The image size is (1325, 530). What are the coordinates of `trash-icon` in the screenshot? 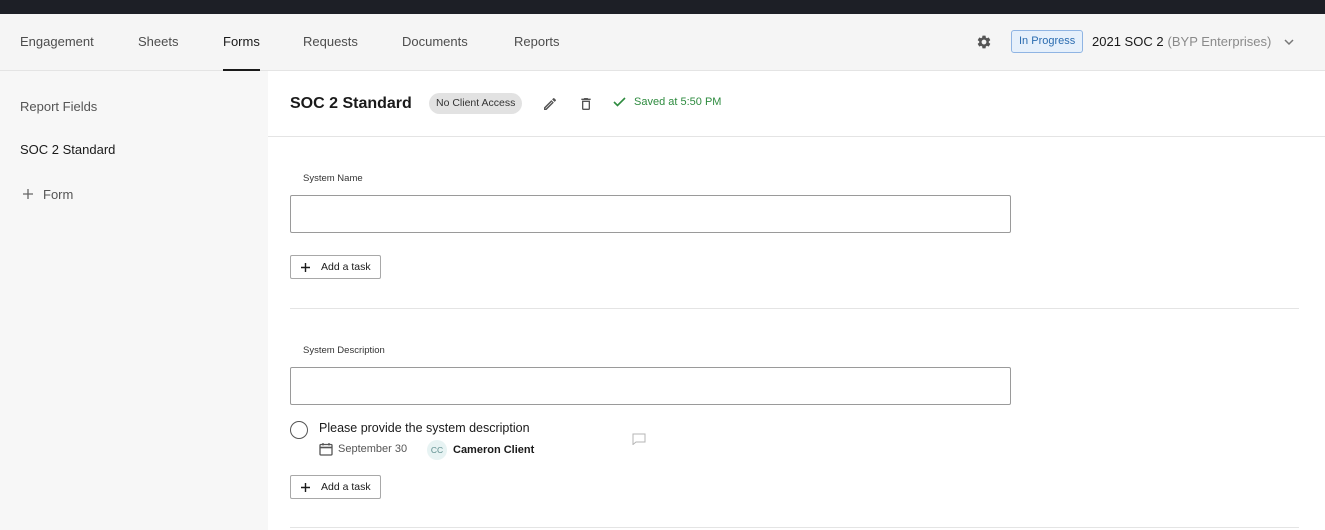 It's located at (586, 104).